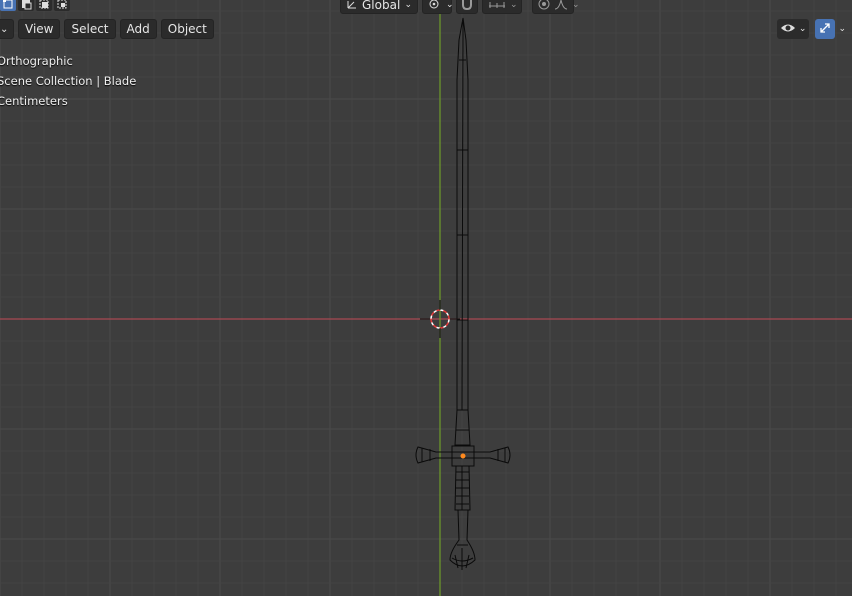  I want to click on proportional-editing-toggle: ⌄, so click(556, 7).